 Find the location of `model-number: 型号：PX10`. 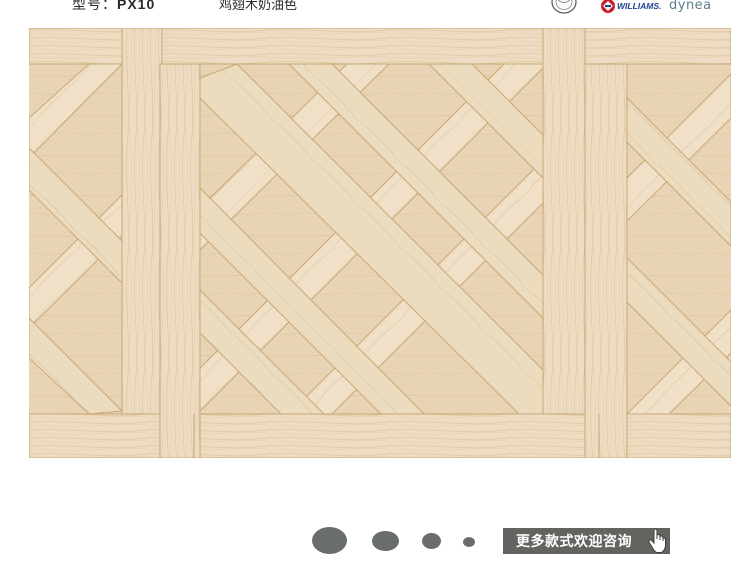

model-number: 型号：PX10 is located at coordinates (113, 7).